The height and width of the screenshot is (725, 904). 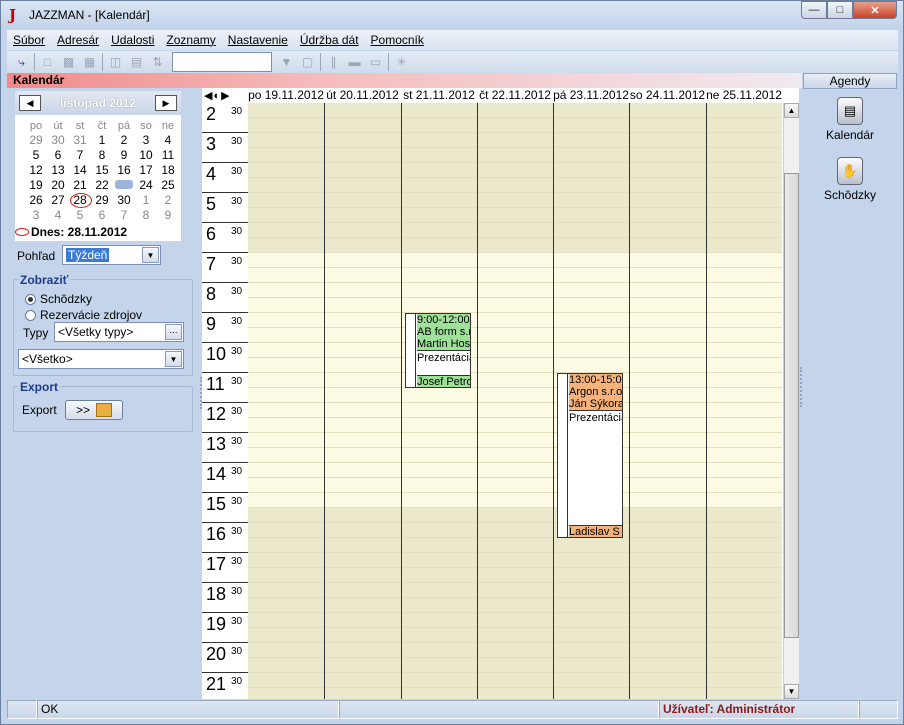 I want to click on menu-udrzba-dat: Údržba dát, so click(x=329, y=40).